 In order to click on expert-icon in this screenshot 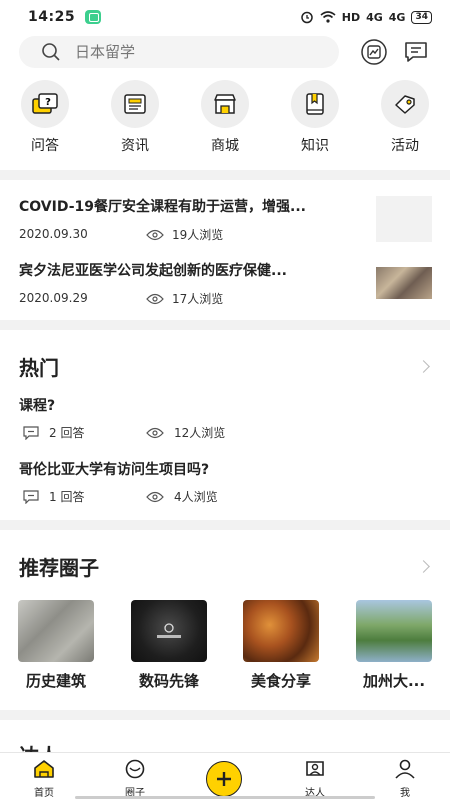, I will do `click(315, 768)`.